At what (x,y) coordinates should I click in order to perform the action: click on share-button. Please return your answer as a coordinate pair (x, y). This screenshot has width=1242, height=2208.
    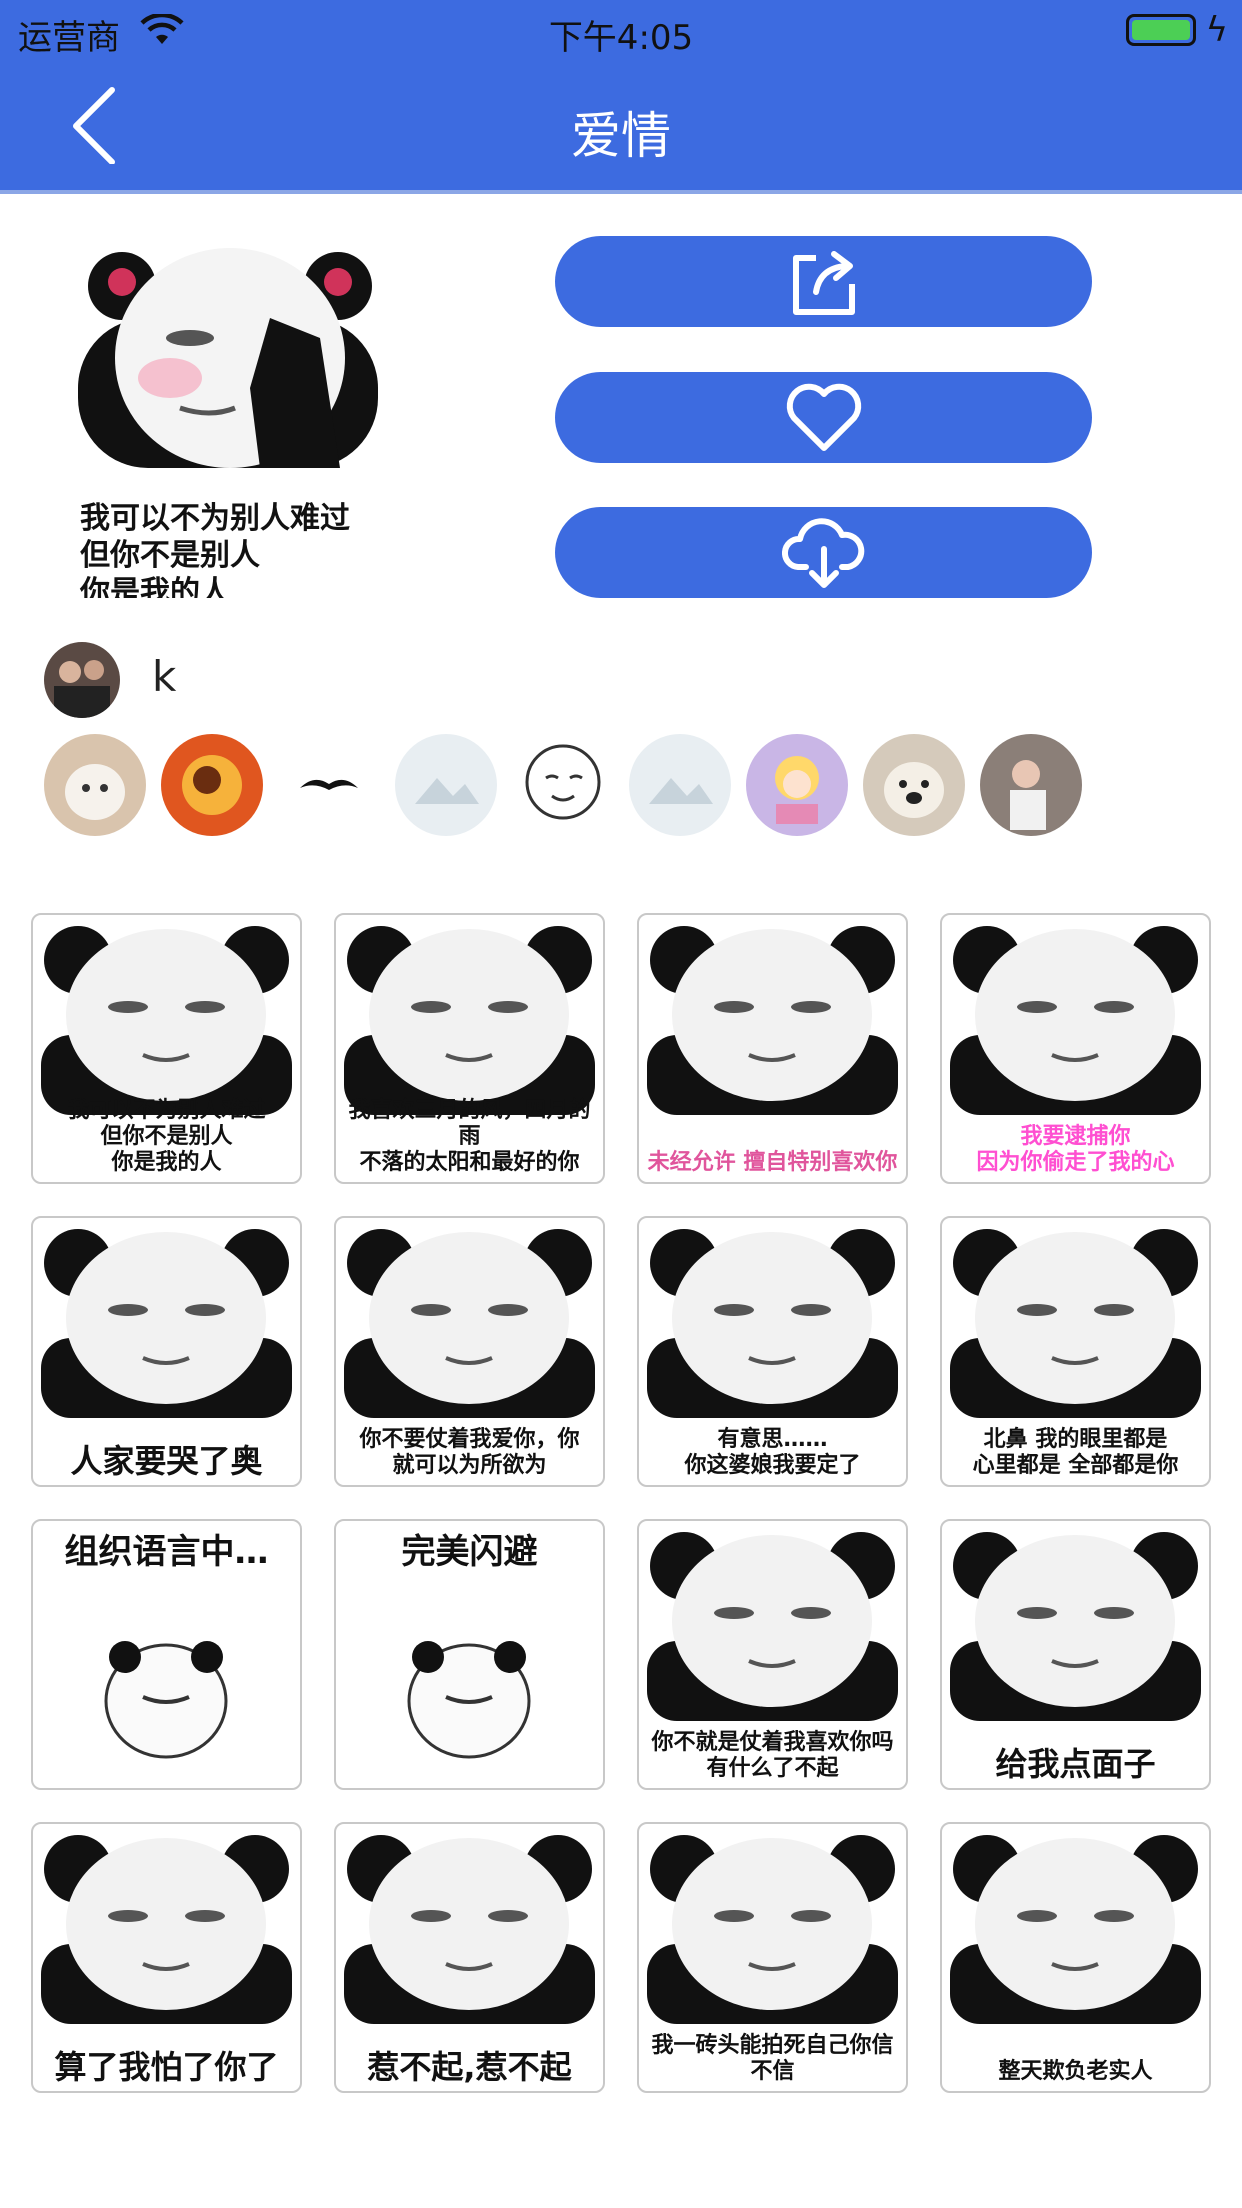
    Looking at the image, I should click on (823, 281).